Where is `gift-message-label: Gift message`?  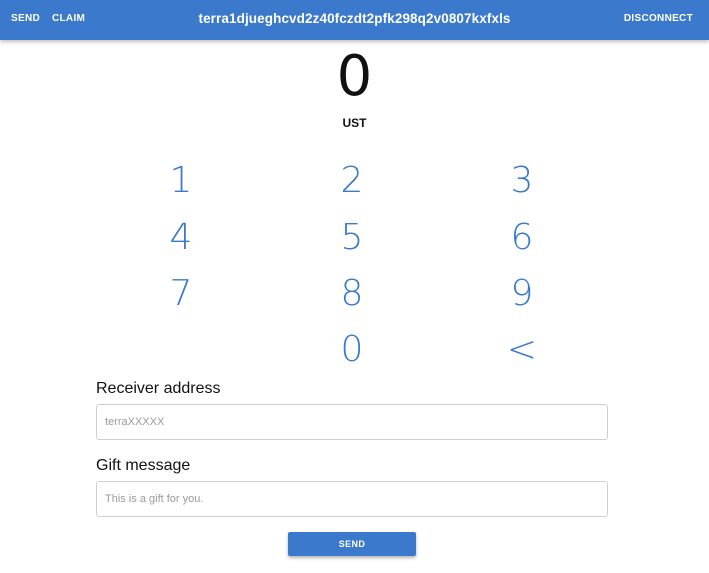 gift-message-label: Gift message is located at coordinates (143, 465).